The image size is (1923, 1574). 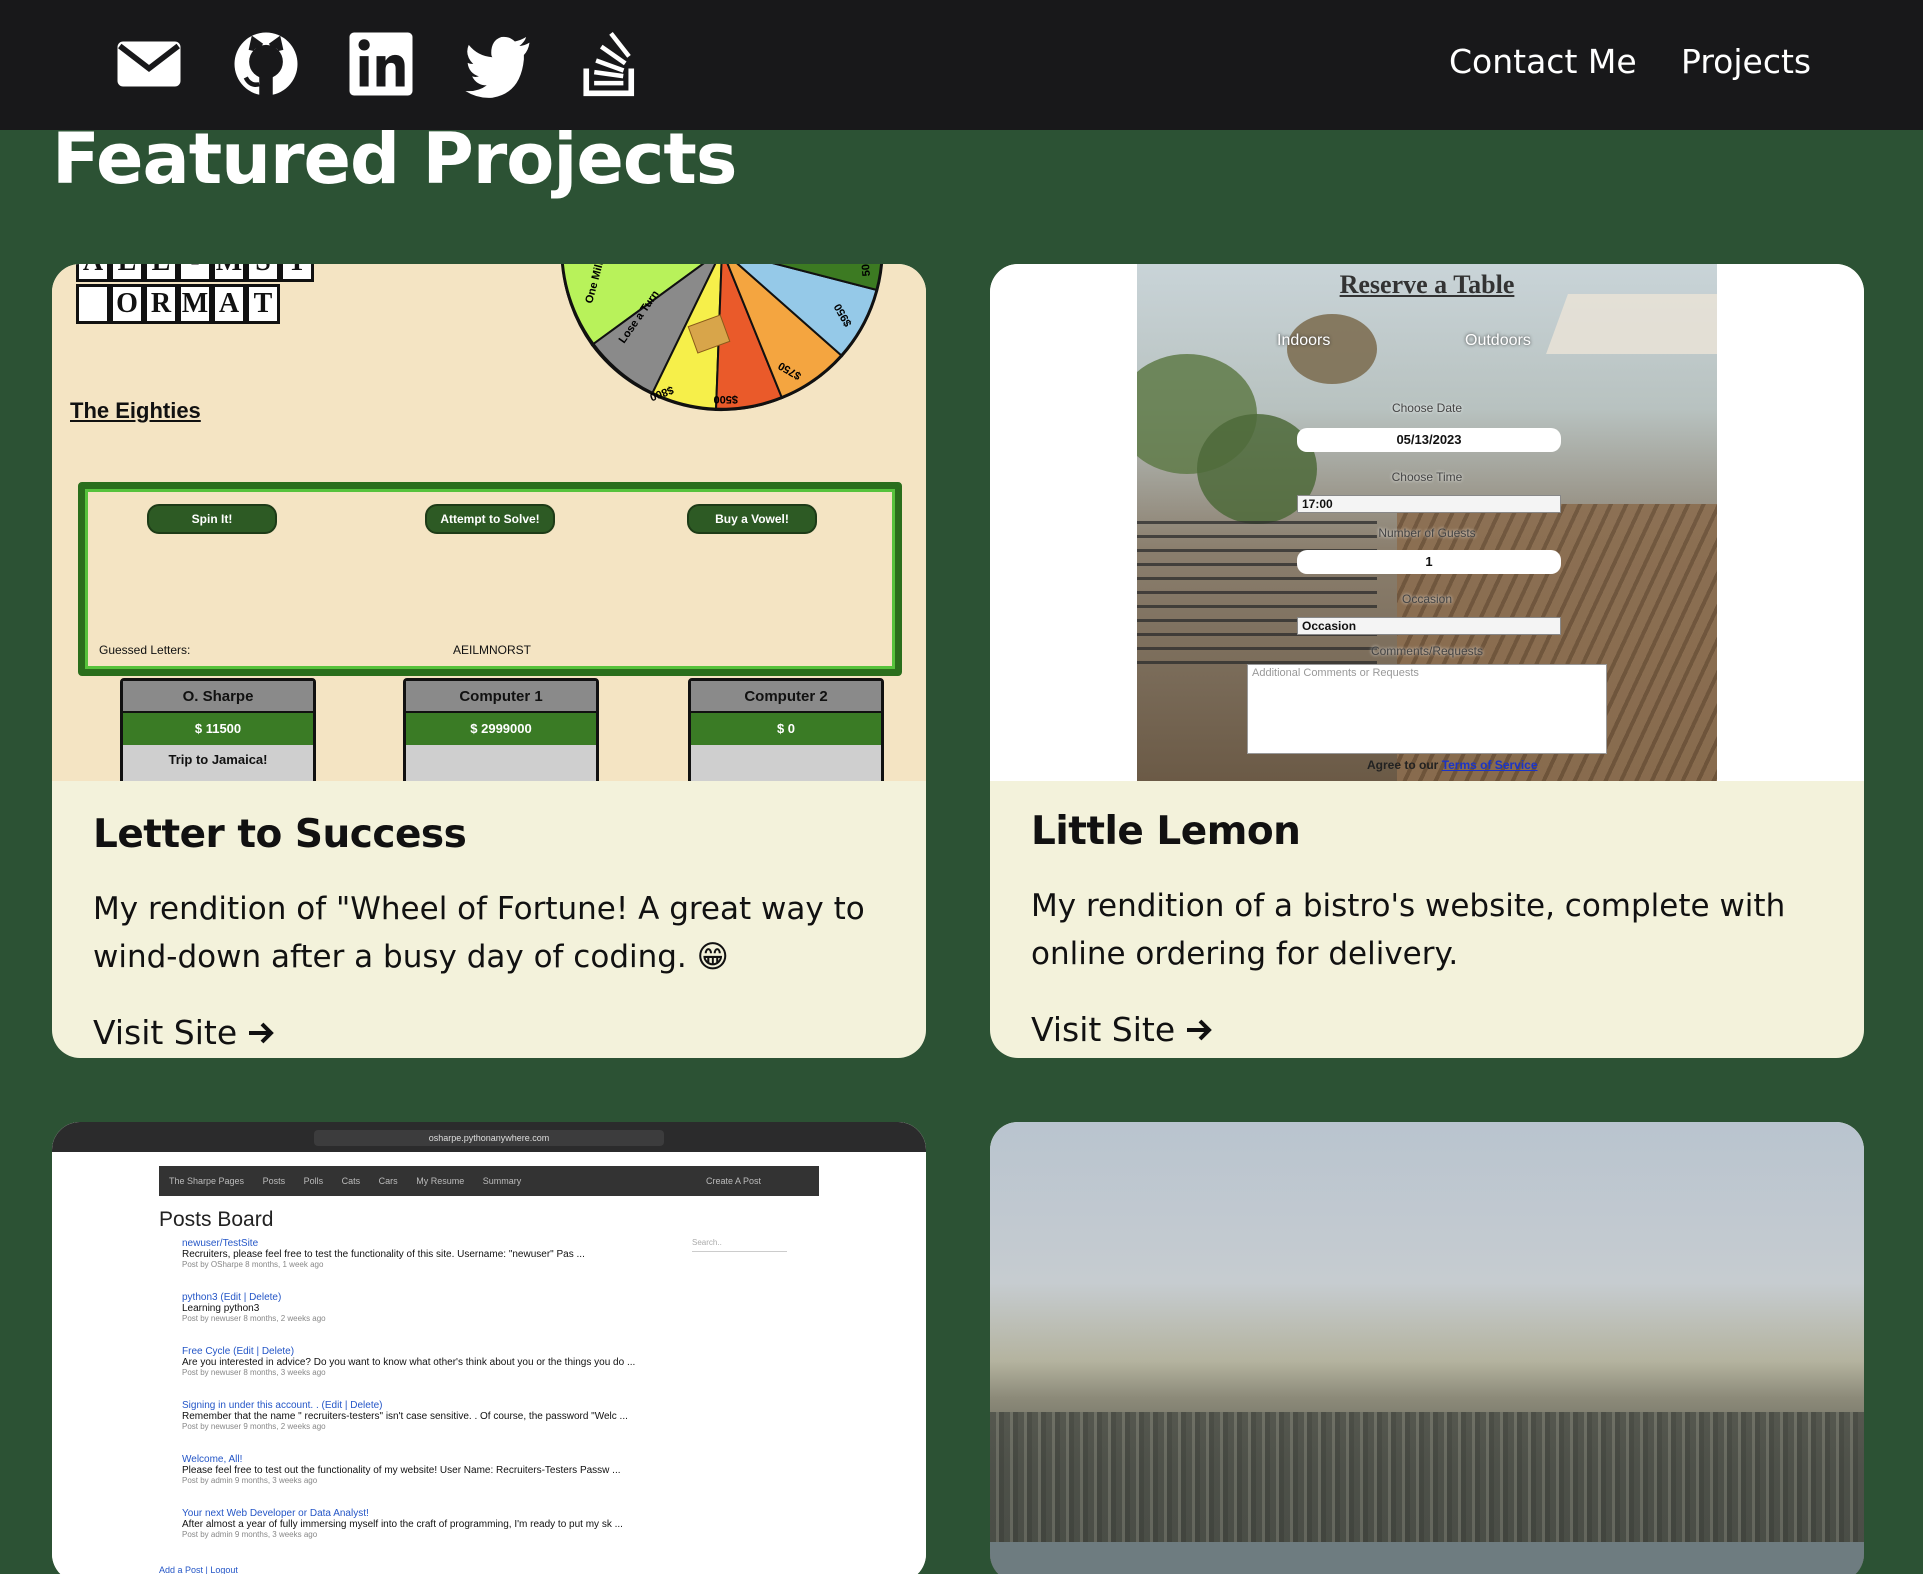 What do you see at coordinates (263, 273) in the screenshot?
I see `puzzle-tile: S` at bounding box center [263, 273].